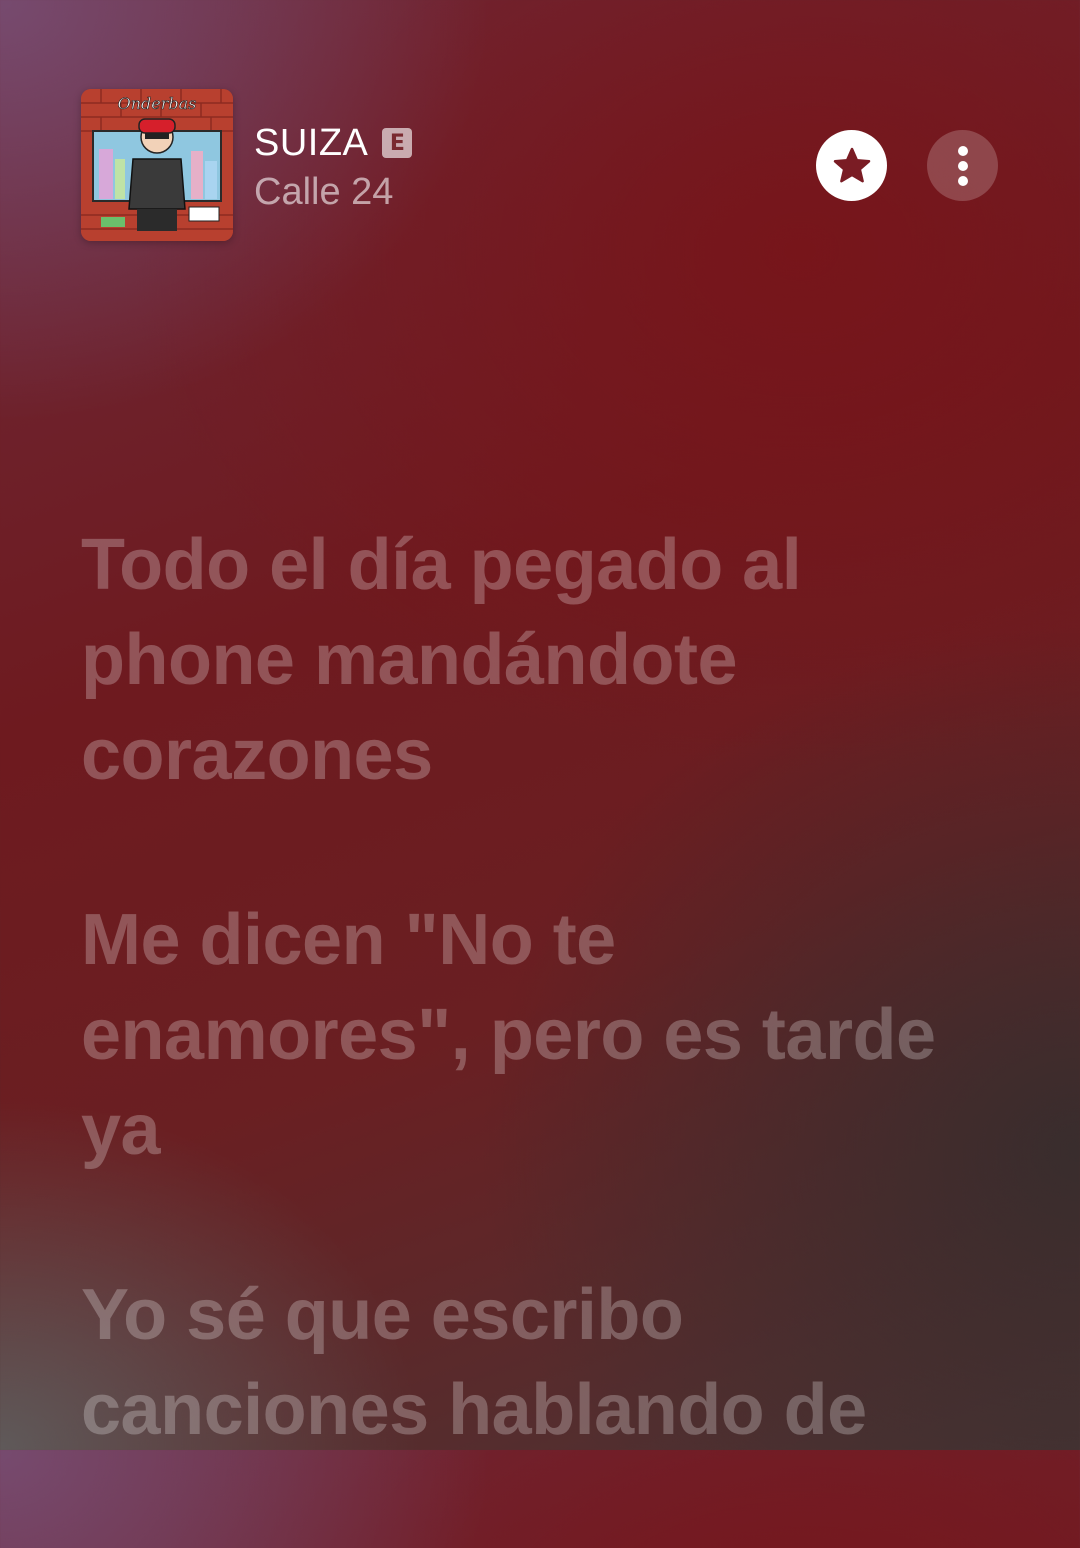 This screenshot has height=1548, width=1080. What do you see at coordinates (521, 1363) in the screenshot?
I see `lyric-line: Yo sé que escribo canciones hablando de` at bounding box center [521, 1363].